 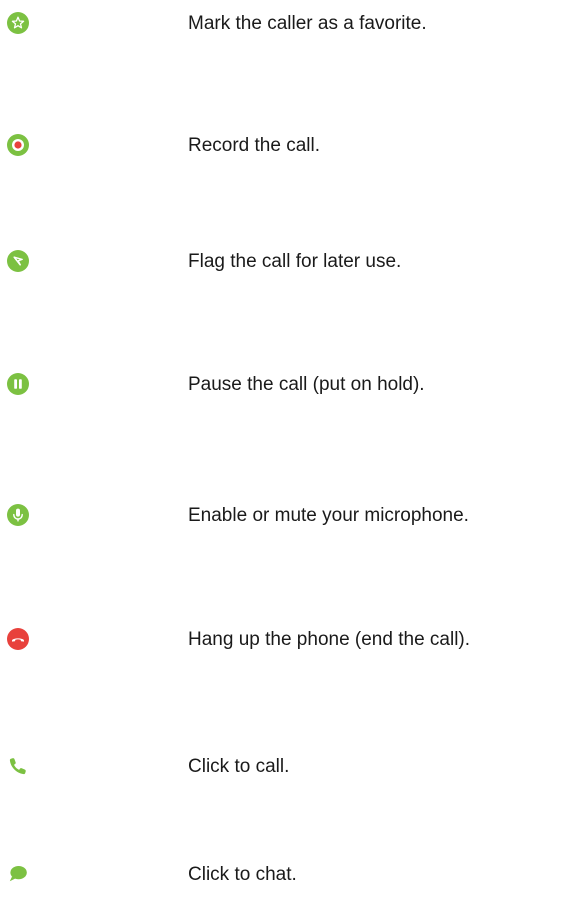 I want to click on microphone-icon, so click(x=18, y=515).